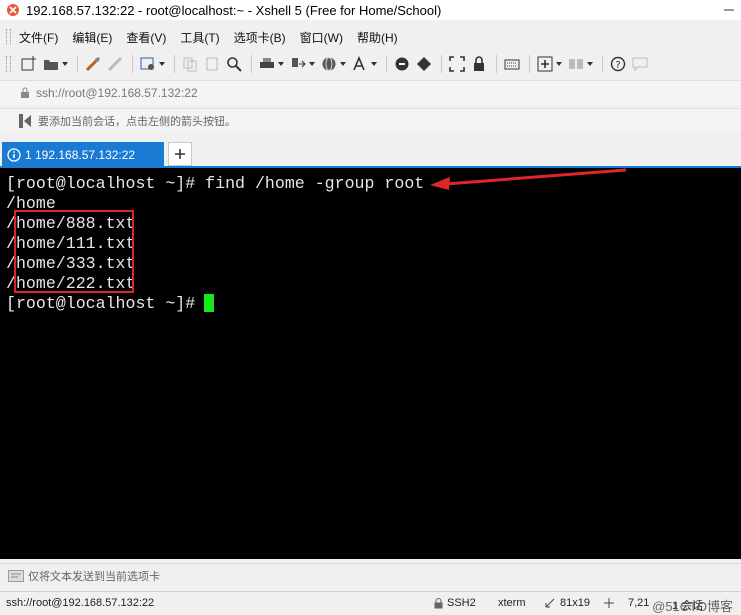  I want to click on layout-button, so click(580, 64).